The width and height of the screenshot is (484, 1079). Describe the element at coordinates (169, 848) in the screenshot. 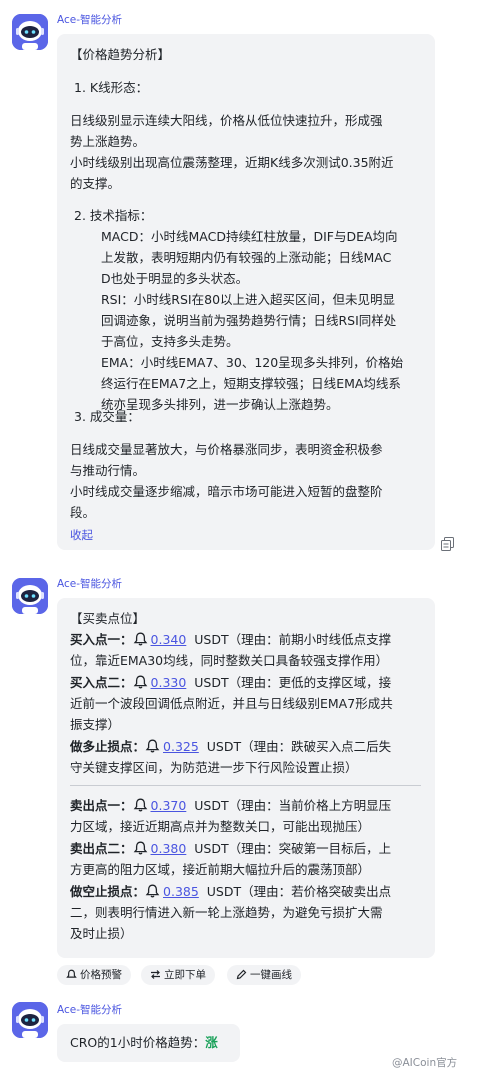

I see `price-link: 0.380` at that location.